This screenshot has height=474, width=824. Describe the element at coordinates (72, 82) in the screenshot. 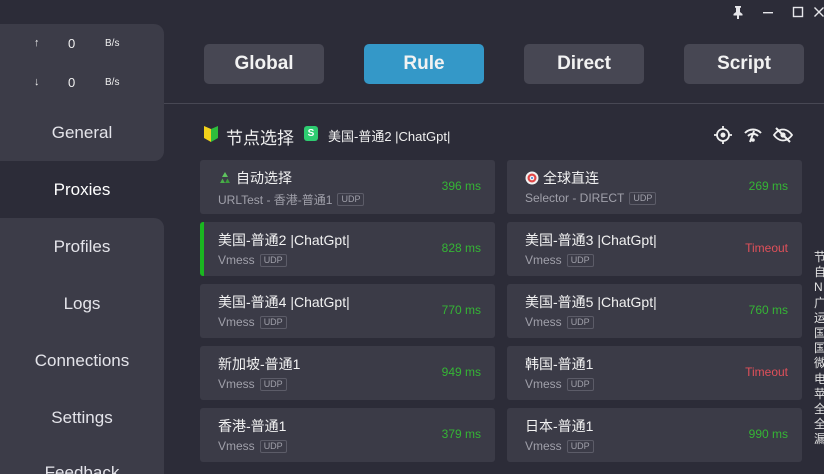

I see `download-value: 0` at that location.